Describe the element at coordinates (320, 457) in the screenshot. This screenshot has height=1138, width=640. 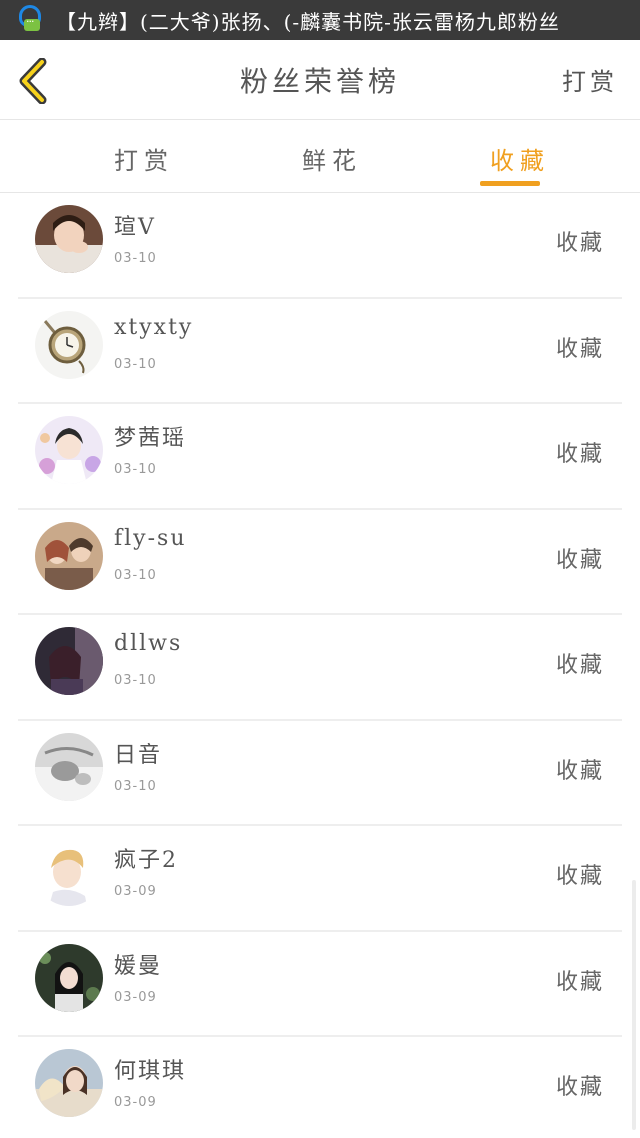
I see `list-item: 梦茜瑶 03-10 收藏` at that location.